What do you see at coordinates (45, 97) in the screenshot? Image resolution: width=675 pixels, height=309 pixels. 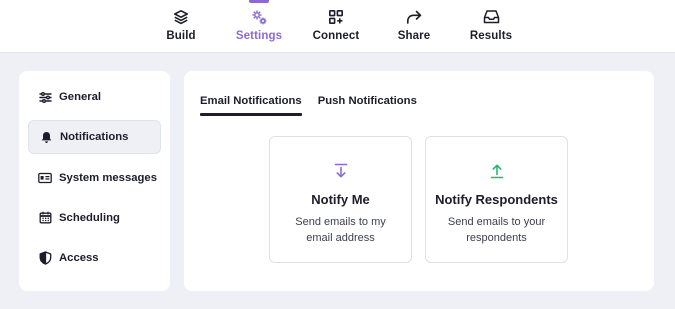 I see `sliders-icon` at bounding box center [45, 97].